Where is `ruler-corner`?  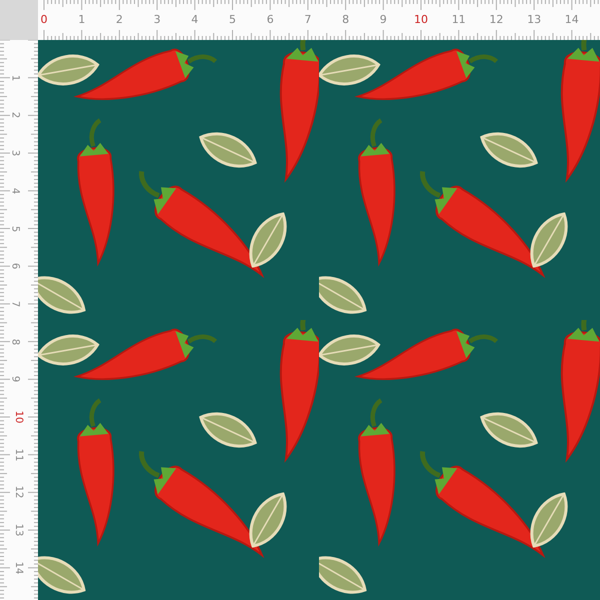
ruler-corner is located at coordinates (19, 20).